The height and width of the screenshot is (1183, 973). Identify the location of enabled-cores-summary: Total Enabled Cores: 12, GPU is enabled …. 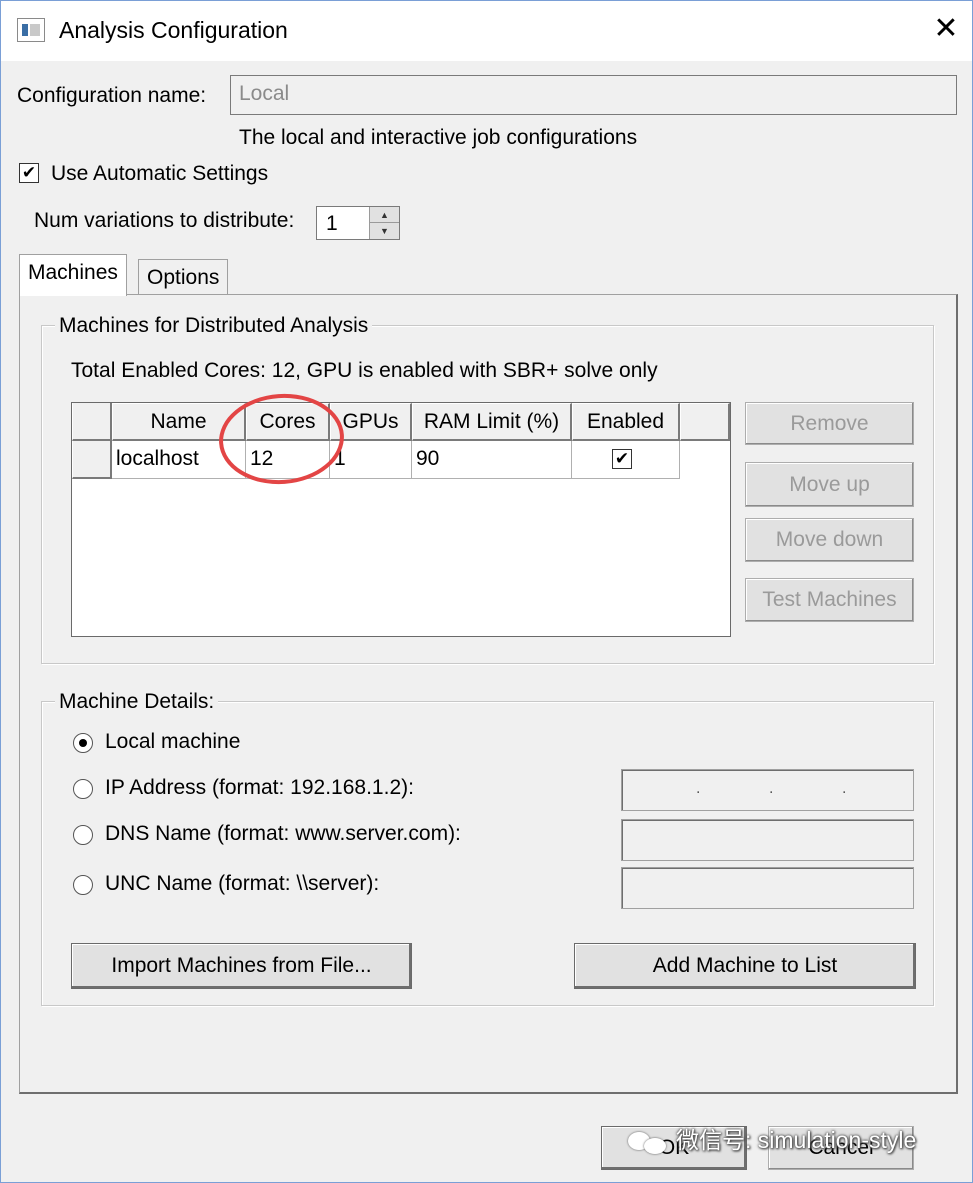
(364, 370).